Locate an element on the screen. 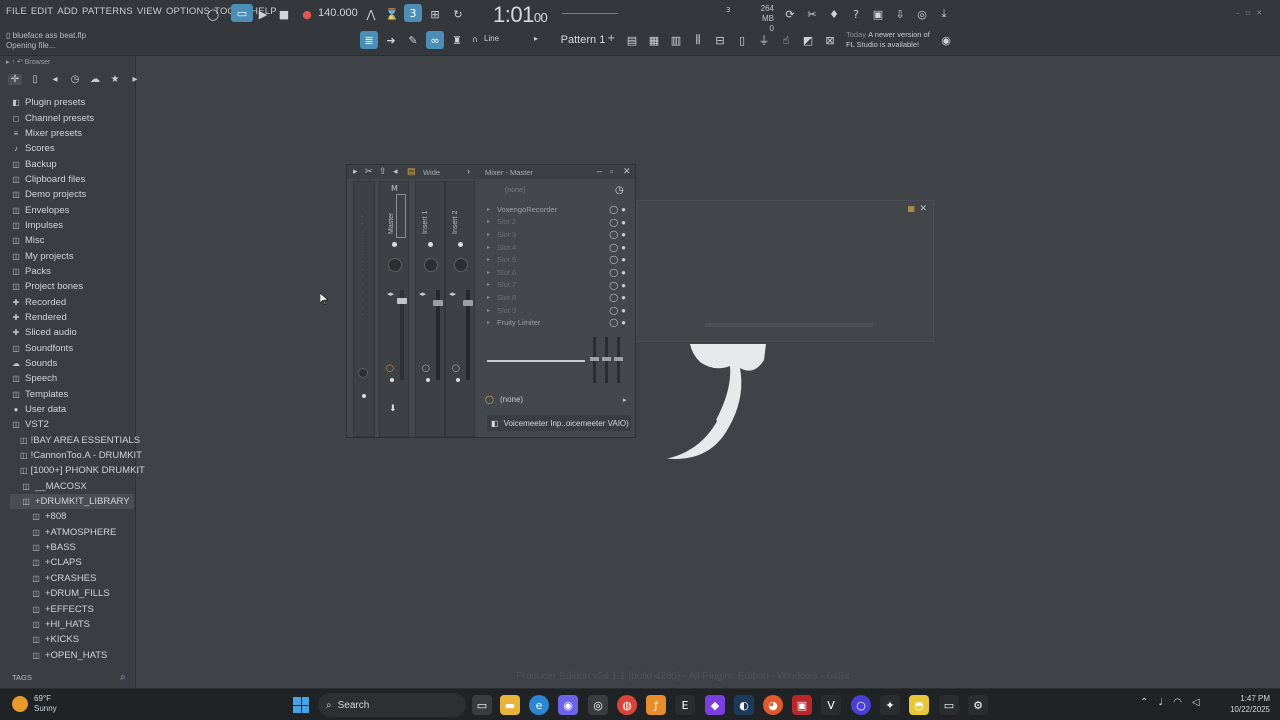  current-led is located at coordinates (364, 396).